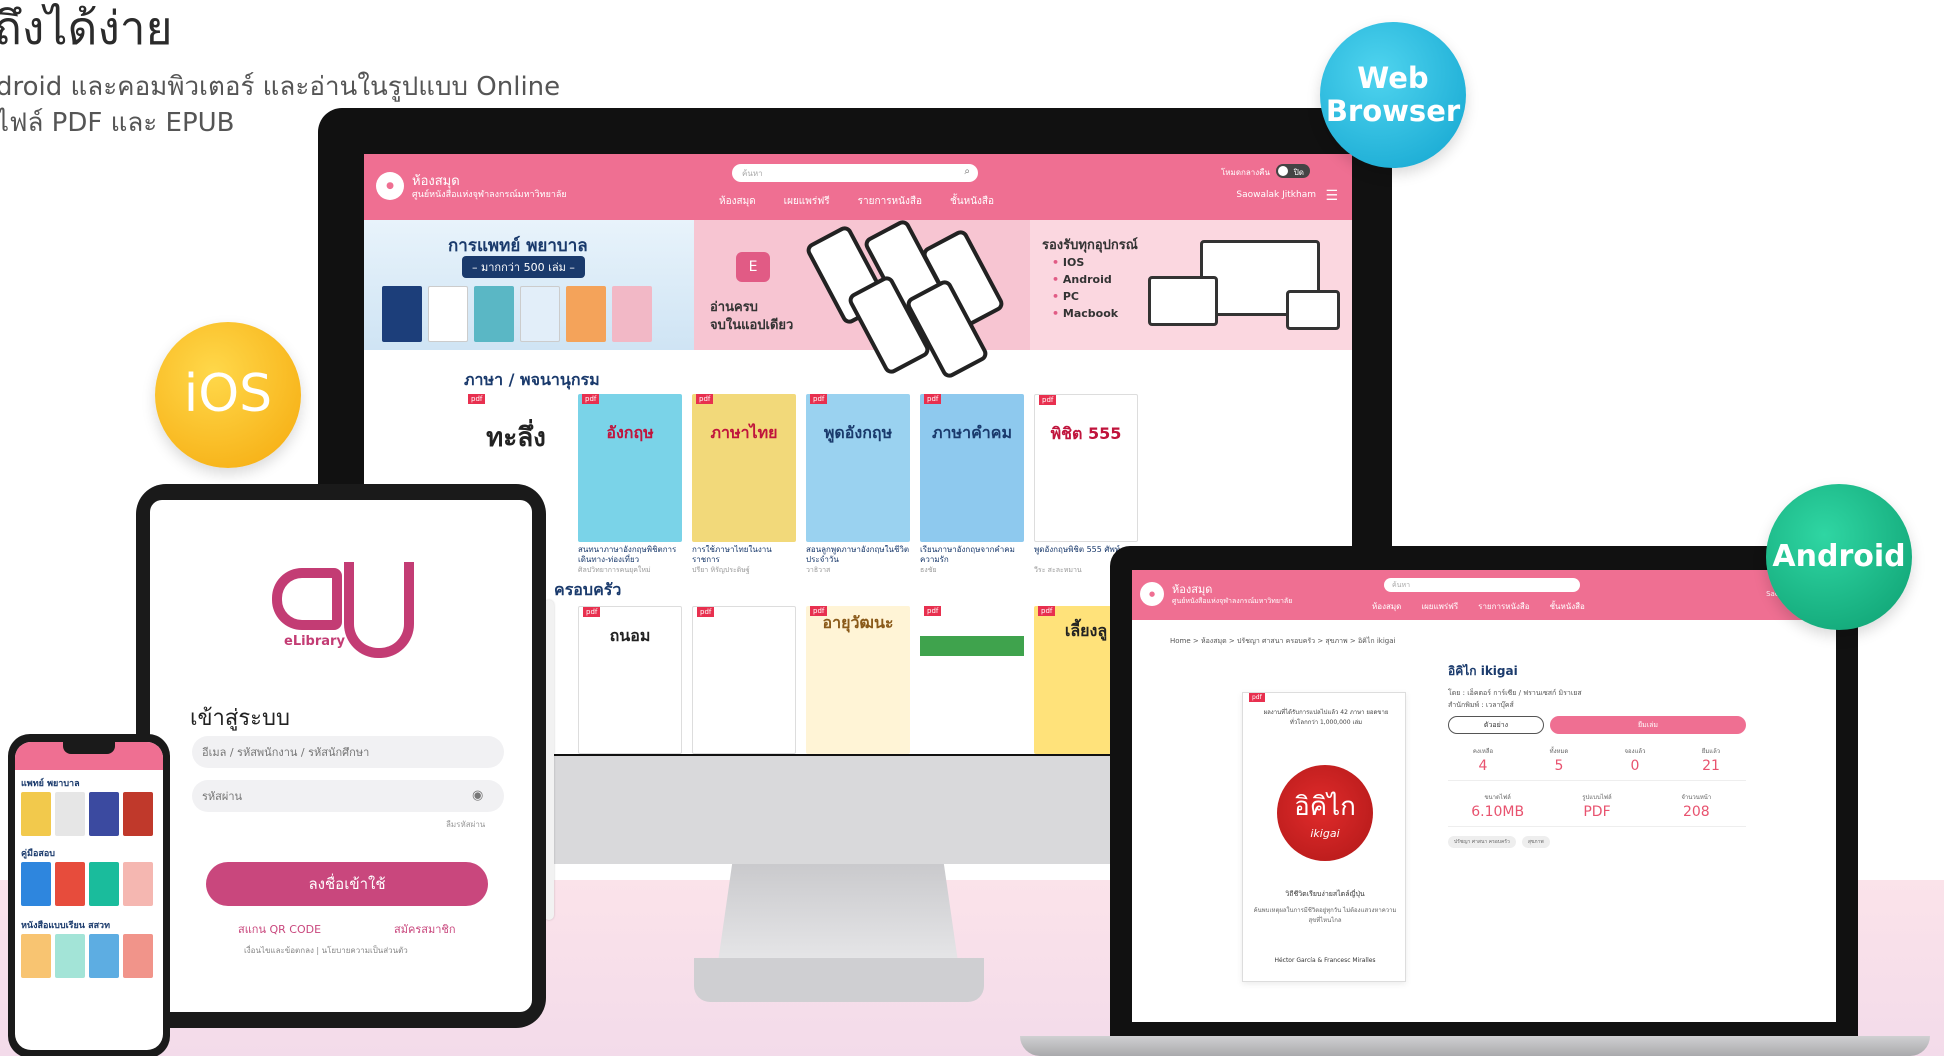 This screenshot has height=1056, width=1944. What do you see at coordinates (972, 468) in the screenshot?
I see `book-cover: pdf ภาษาคำคม` at bounding box center [972, 468].